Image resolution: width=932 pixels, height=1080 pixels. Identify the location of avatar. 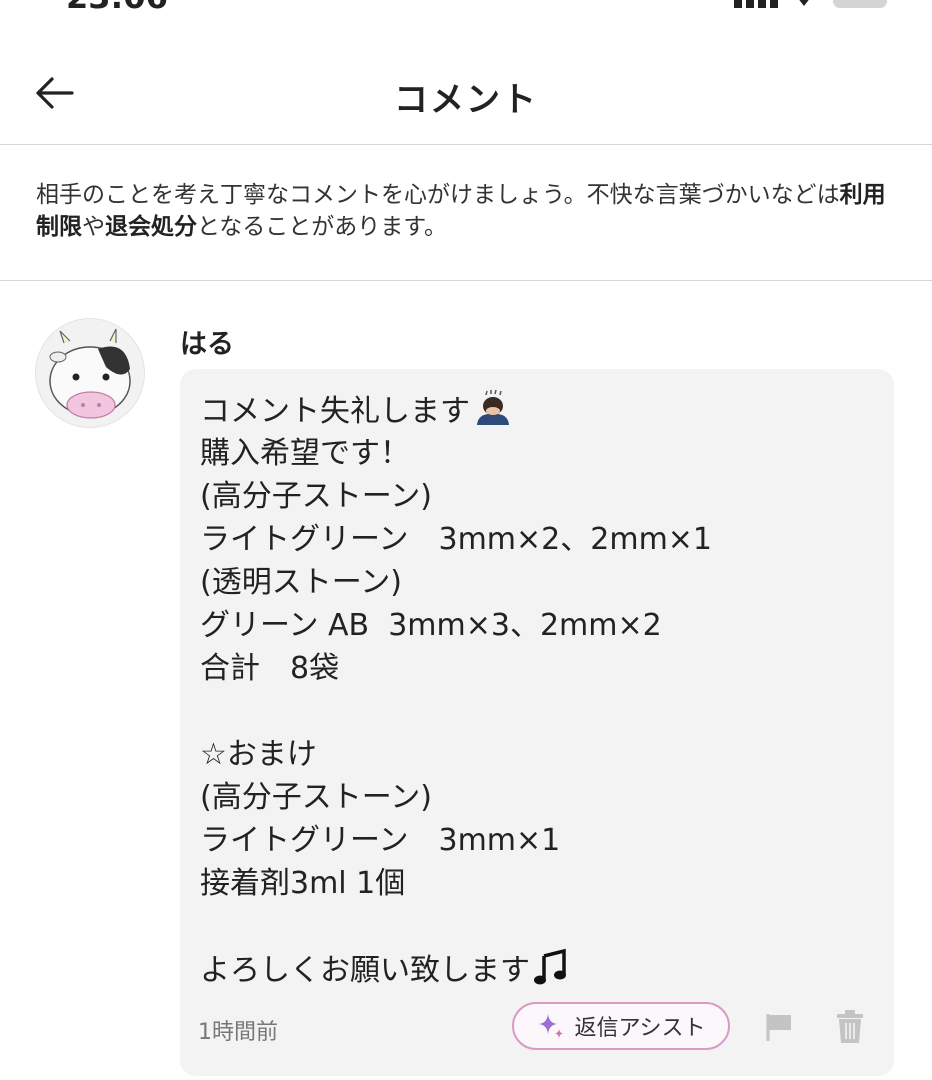
(90, 373).